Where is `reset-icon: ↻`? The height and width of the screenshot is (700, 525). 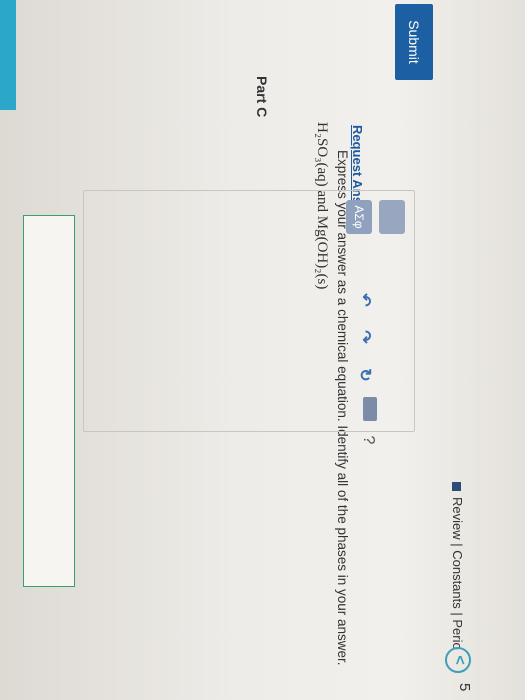
reset-icon: ↻ is located at coordinates (365, 375).